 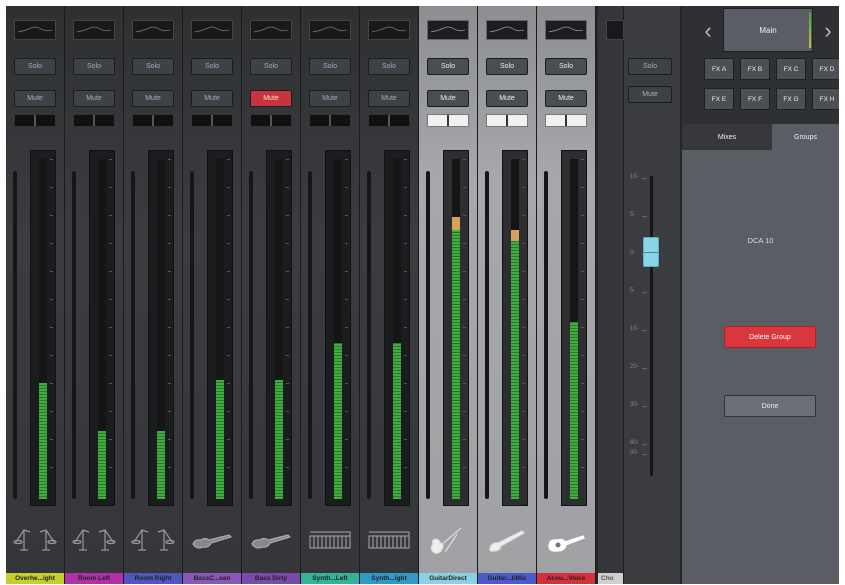 What do you see at coordinates (515, 328) in the screenshot?
I see `level-meter` at bounding box center [515, 328].